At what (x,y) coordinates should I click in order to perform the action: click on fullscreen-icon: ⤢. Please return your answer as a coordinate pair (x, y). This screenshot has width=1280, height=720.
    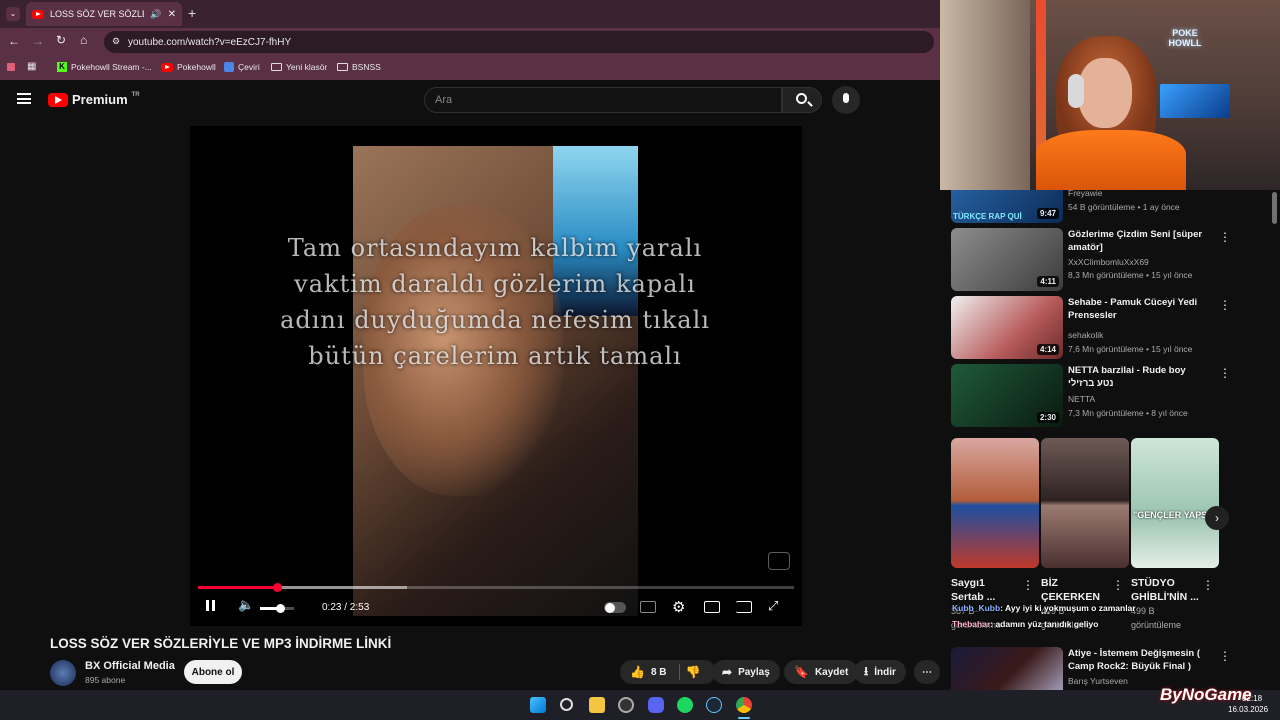
    Looking at the image, I should click on (773, 606).